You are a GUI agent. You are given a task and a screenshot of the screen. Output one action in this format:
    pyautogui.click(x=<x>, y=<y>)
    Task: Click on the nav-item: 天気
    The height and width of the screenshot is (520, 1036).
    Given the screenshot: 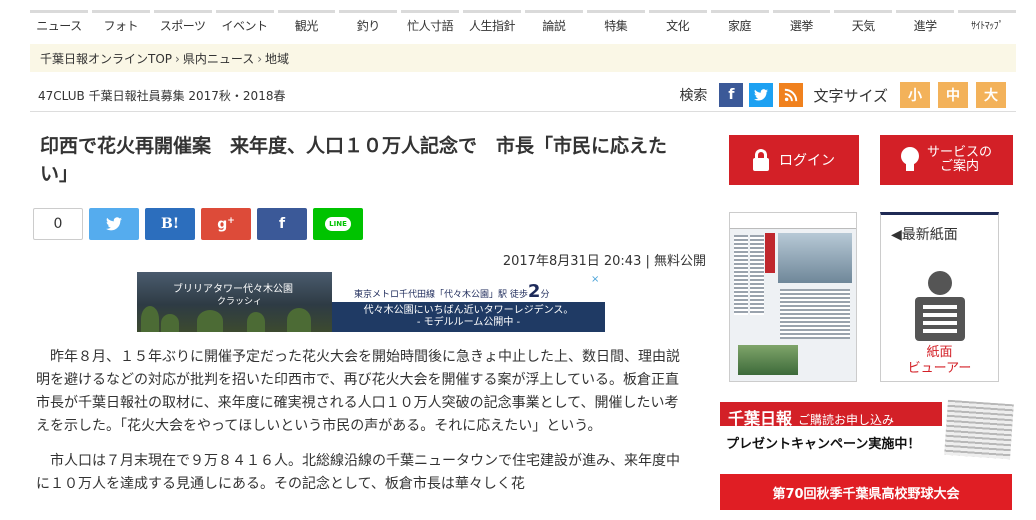 What is the action you would take?
    pyautogui.click(x=863, y=25)
    